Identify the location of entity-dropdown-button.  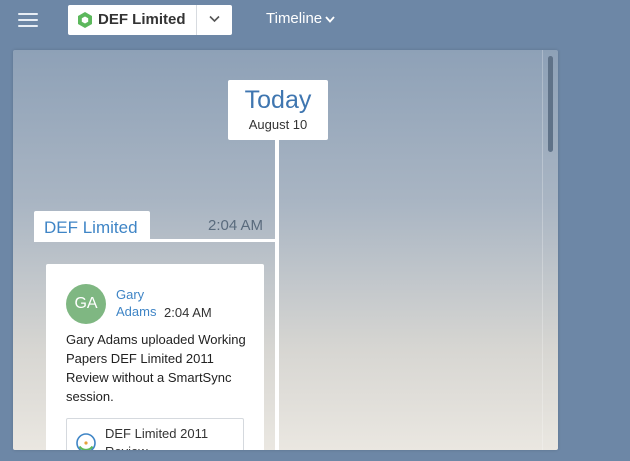
(214, 20).